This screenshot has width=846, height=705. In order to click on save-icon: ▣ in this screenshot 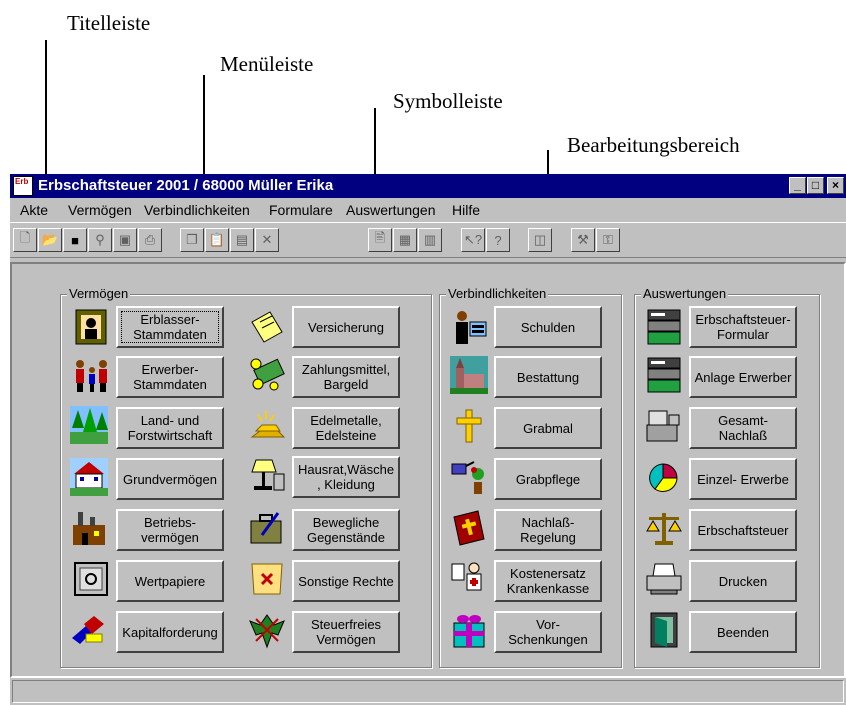, I will do `click(125, 240)`.